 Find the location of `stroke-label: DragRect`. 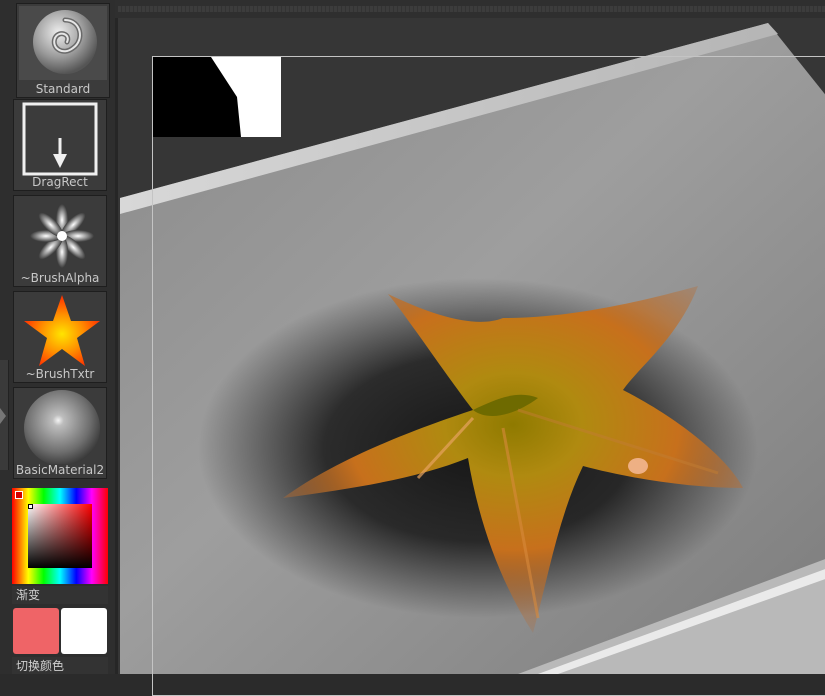

stroke-label: DragRect is located at coordinates (60, 182).